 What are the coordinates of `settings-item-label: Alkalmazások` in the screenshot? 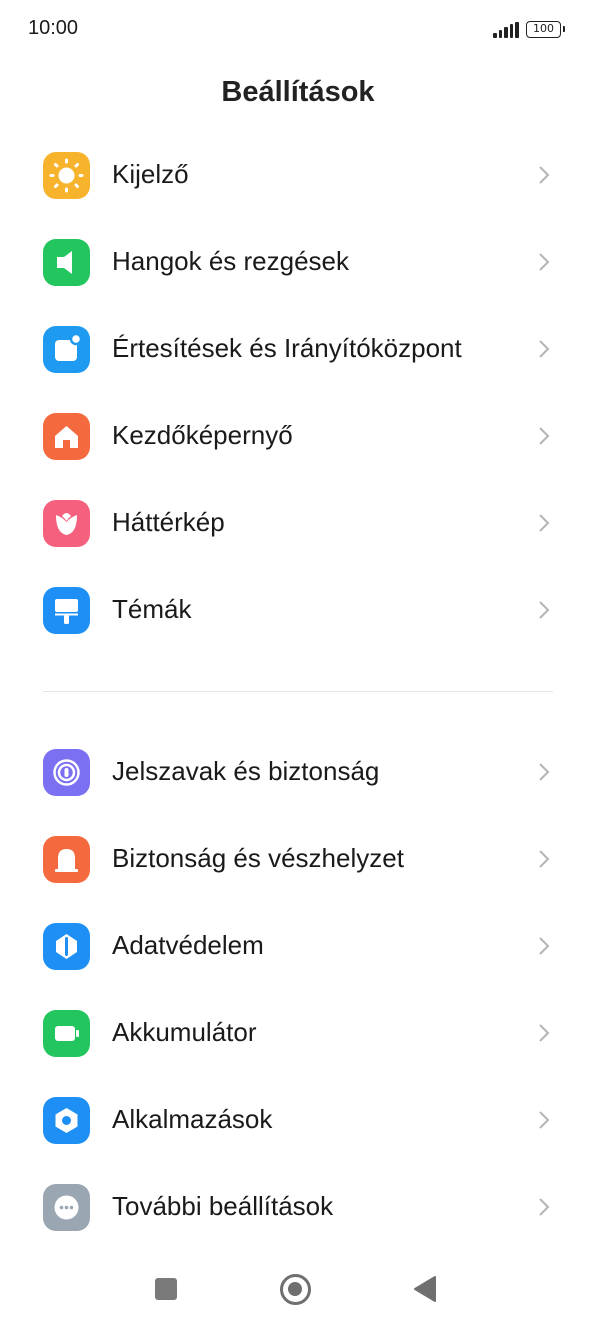 It's located at (192, 1119).